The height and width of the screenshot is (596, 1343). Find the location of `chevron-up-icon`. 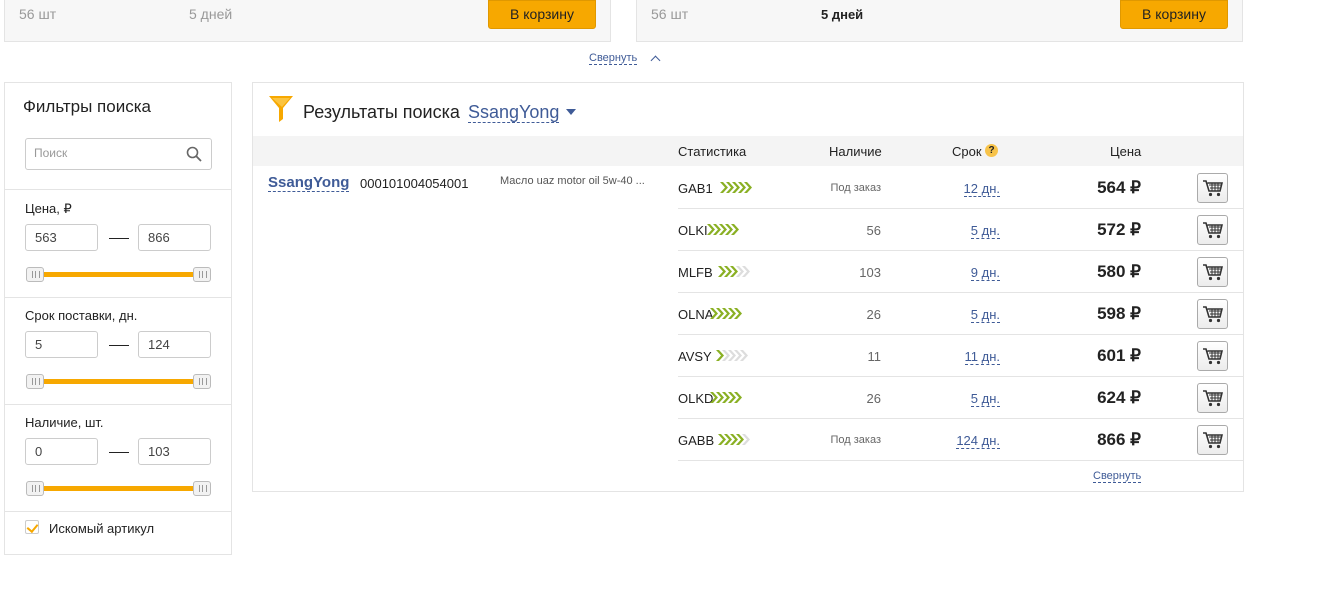

chevron-up-icon is located at coordinates (655, 60).